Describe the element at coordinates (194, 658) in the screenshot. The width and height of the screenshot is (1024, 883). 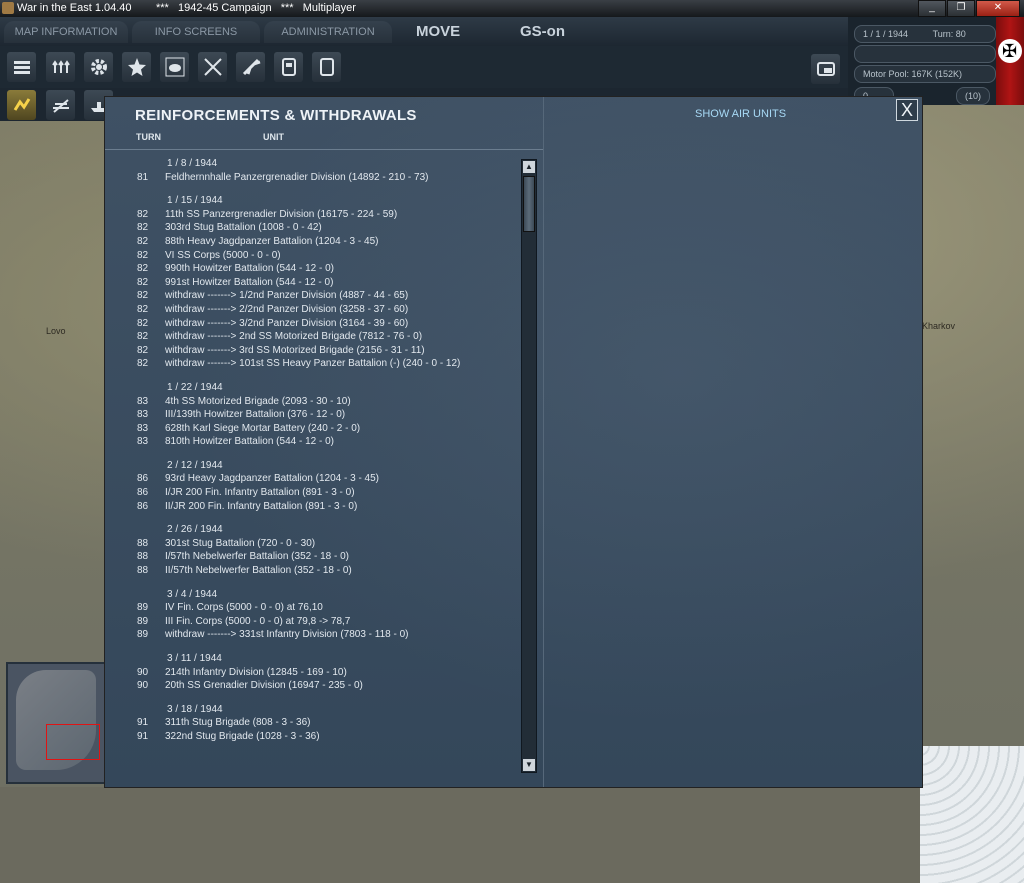
I see `group-date: 3 / 11 / 1944` at that location.